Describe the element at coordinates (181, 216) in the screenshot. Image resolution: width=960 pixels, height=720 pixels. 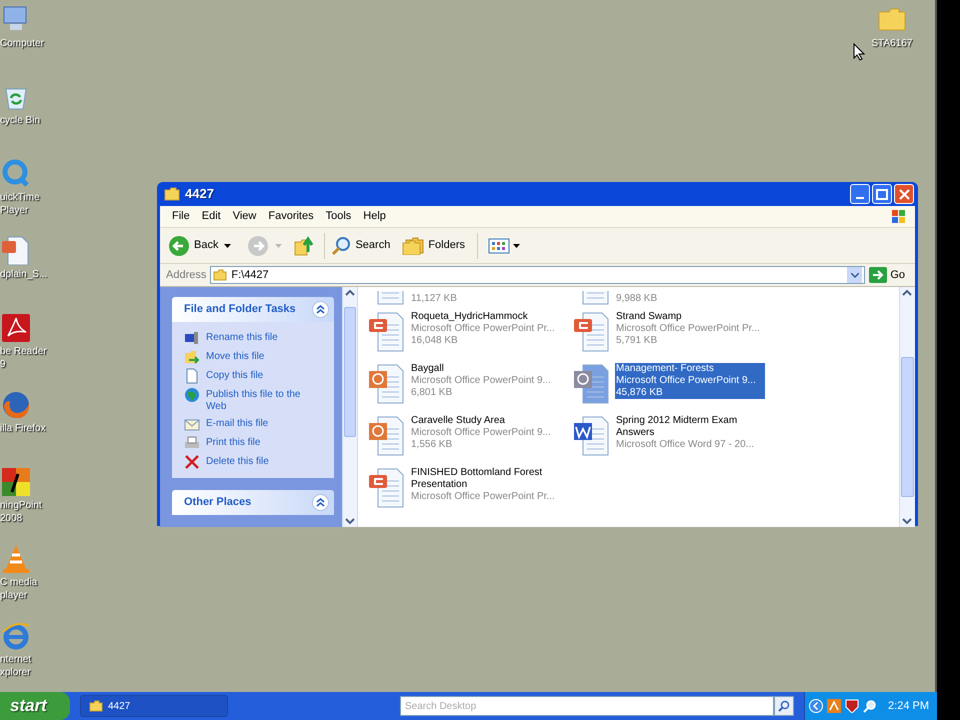
I see `menu-item: File` at that location.